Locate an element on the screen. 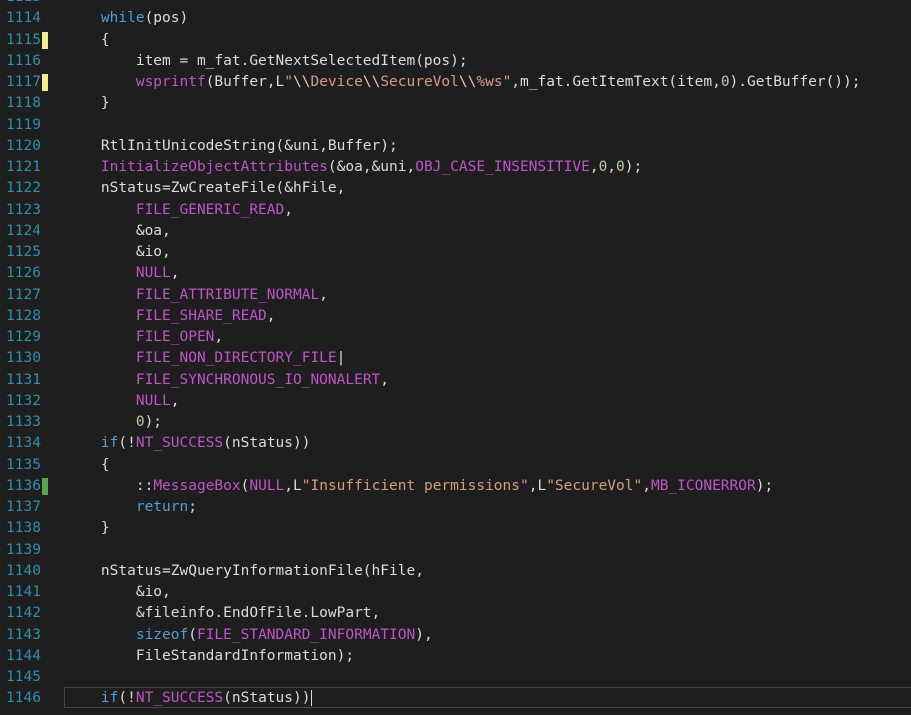  unsaved-change-marker is located at coordinates (45, 40).